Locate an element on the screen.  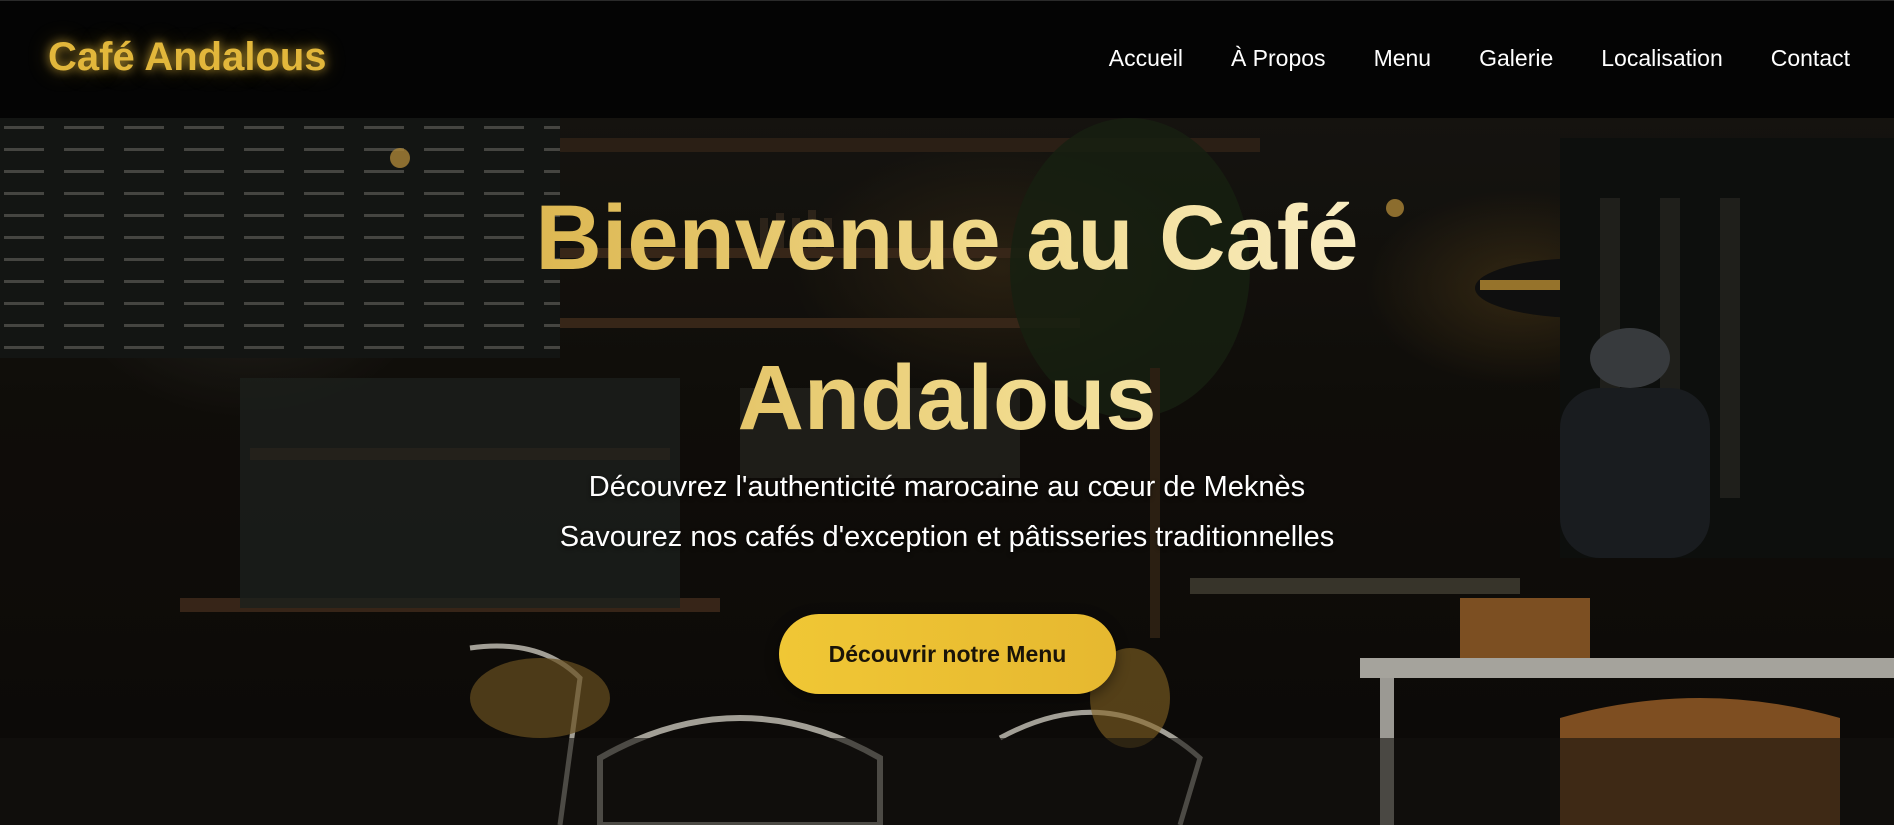
nav-link-galerie: Galerie is located at coordinates (1516, 58).